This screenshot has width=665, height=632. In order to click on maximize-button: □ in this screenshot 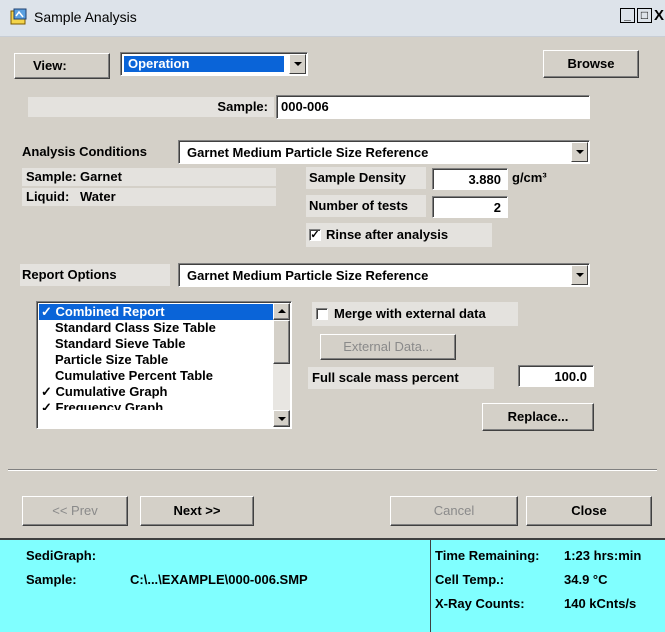, I will do `click(644, 15)`.